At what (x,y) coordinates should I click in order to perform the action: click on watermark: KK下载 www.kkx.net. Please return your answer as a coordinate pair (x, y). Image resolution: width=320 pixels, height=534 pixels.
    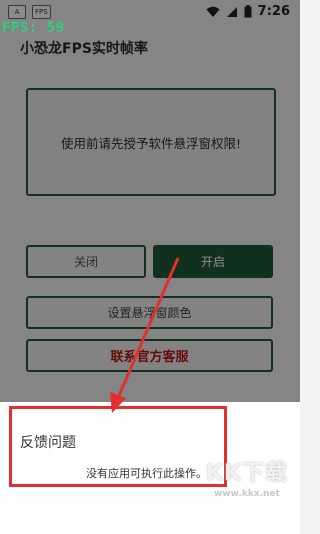
    Looking at the image, I should click on (247, 477).